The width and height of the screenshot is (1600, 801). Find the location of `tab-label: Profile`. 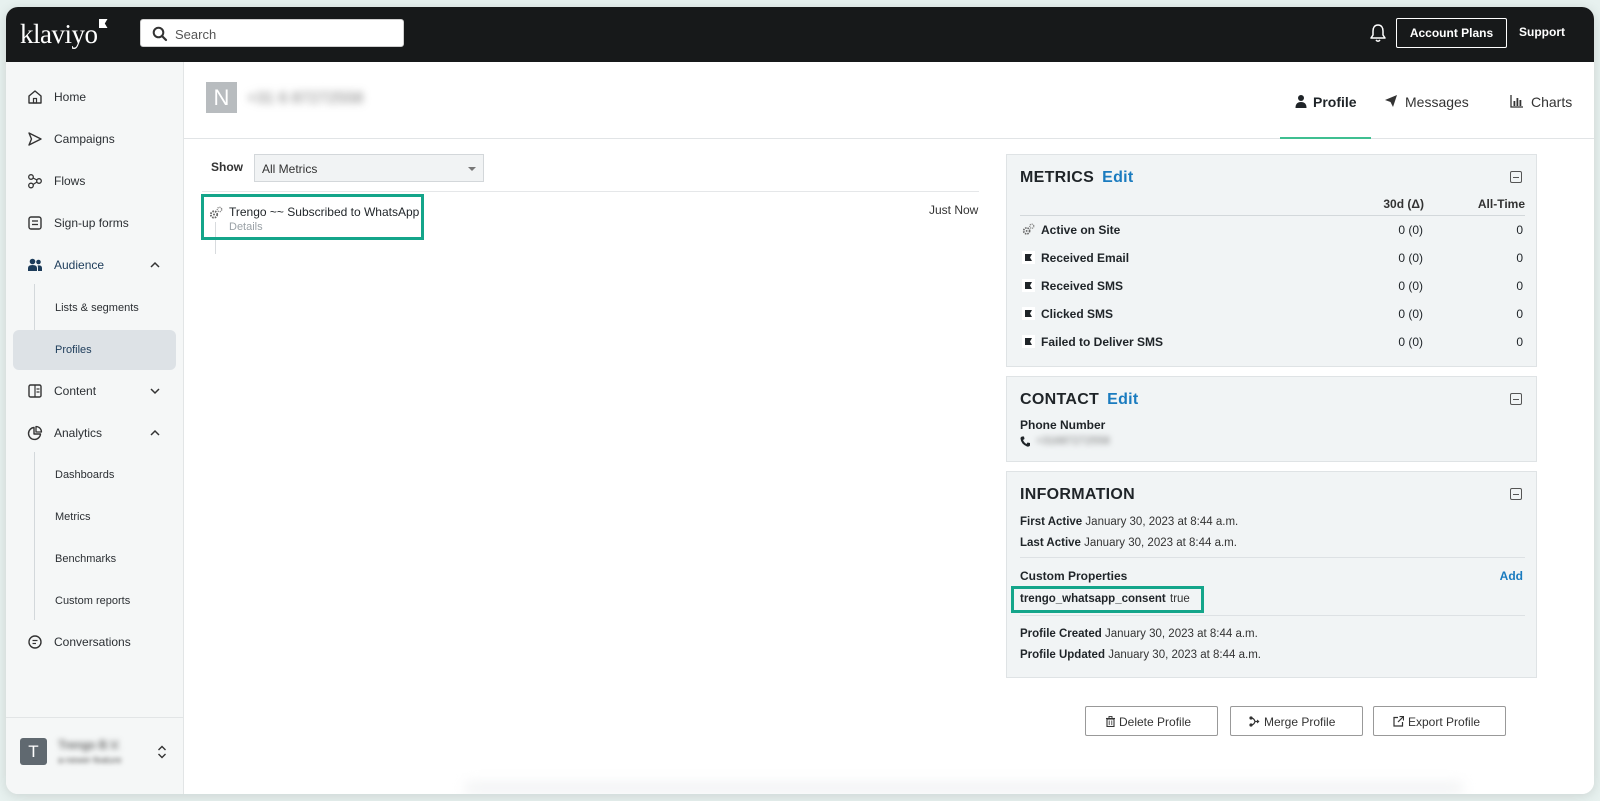

tab-label: Profile is located at coordinates (1335, 102).